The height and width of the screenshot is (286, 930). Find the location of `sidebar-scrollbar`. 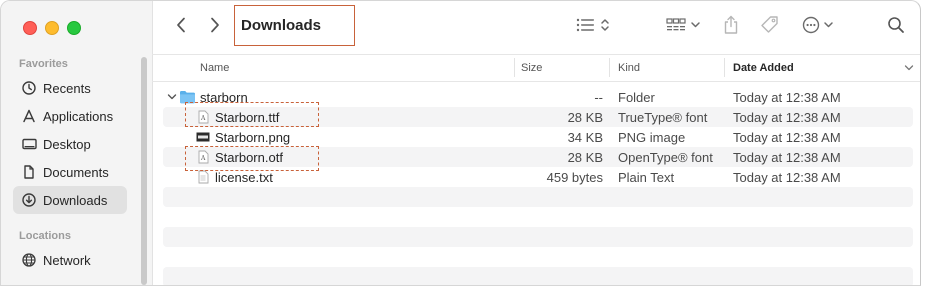

sidebar-scrollbar is located at coordinates (144, 171).